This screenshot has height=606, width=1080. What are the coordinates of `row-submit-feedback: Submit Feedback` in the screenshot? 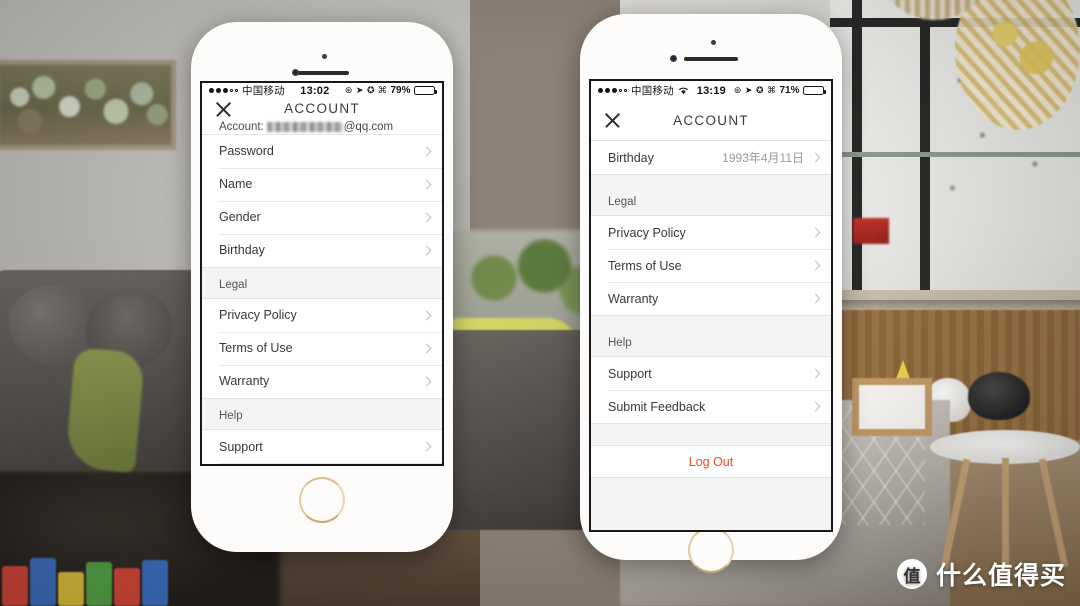 It's located at (711, 406).